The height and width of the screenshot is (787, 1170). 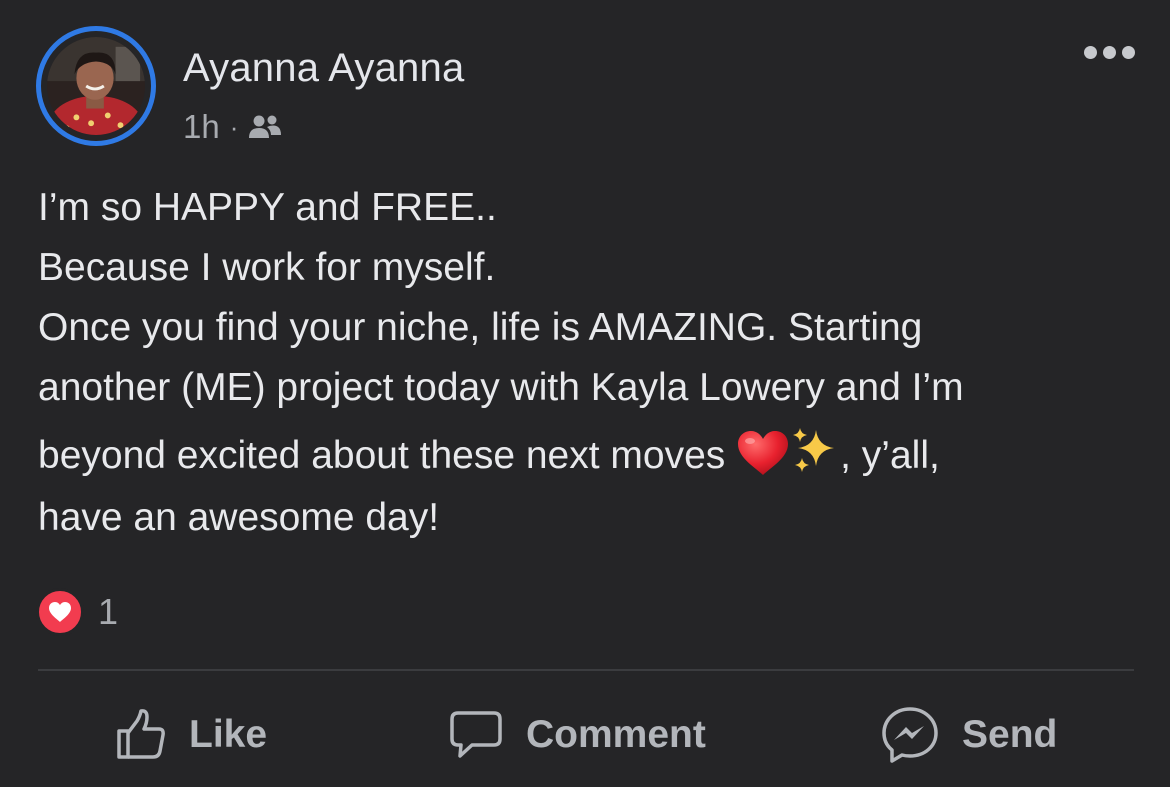 I want to click on comment-icon, so click(x=476, y=734).